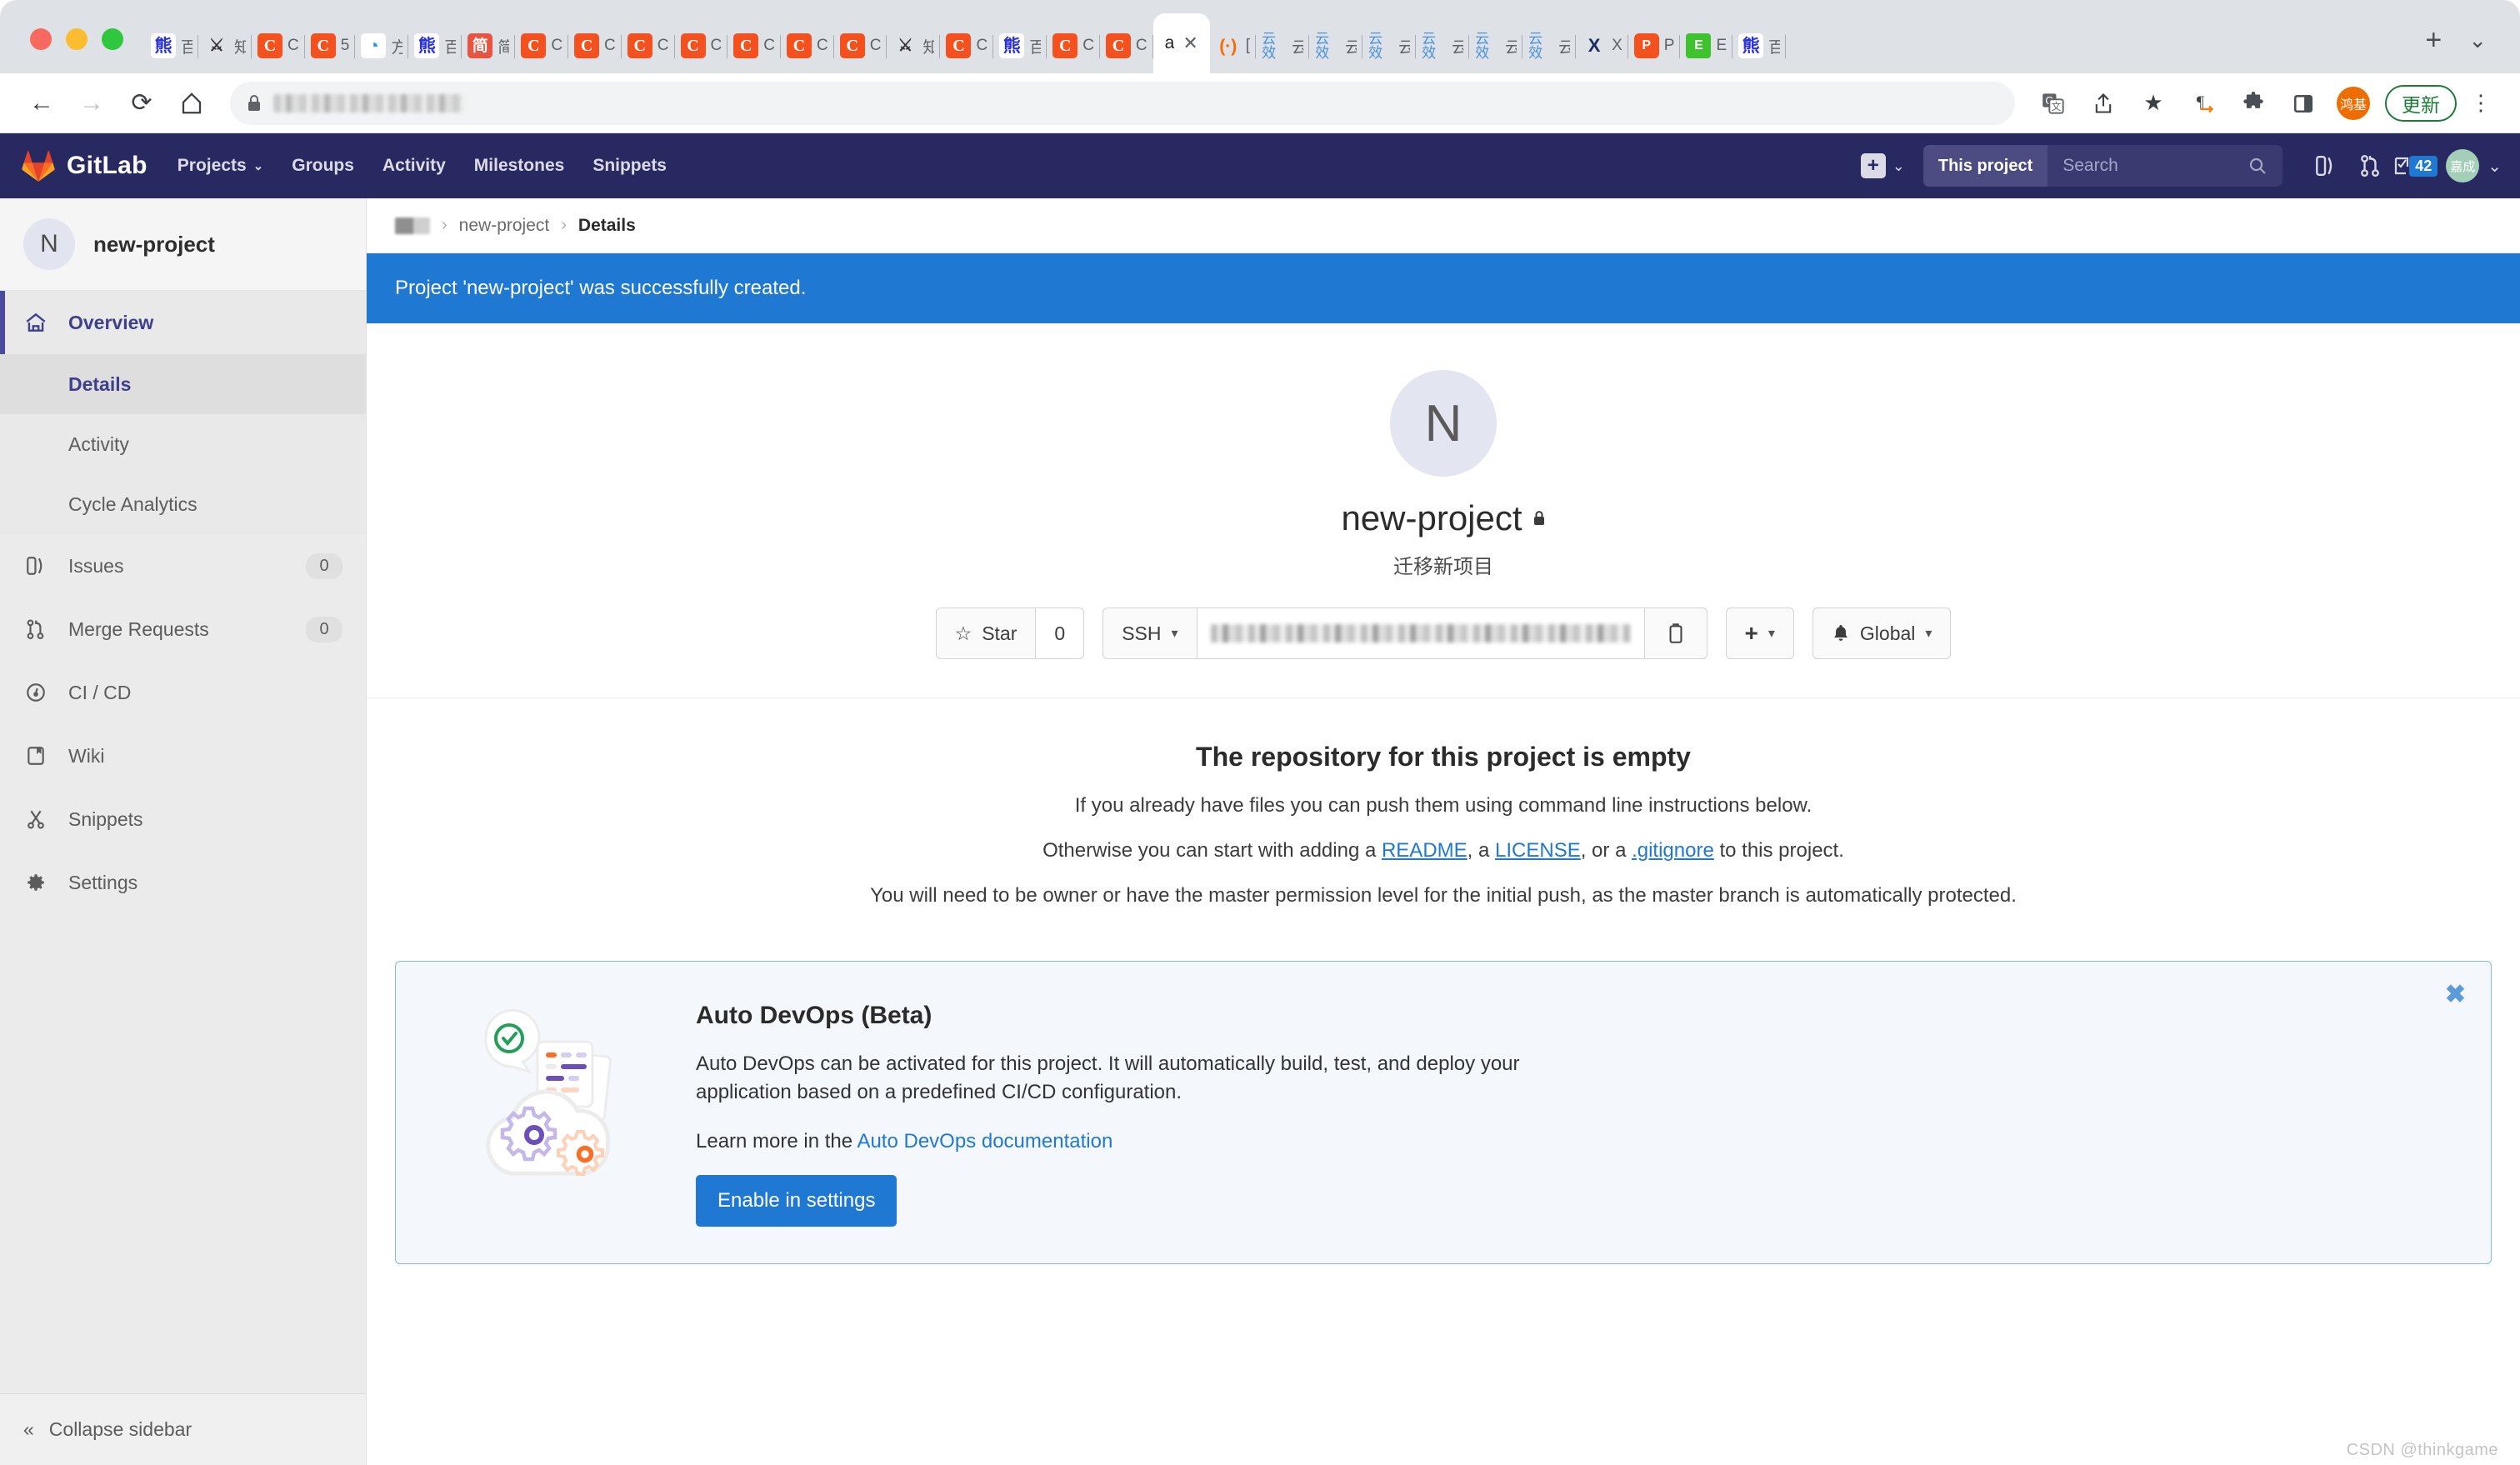 This screenshot has width=2520, height=1465. I want to click on xmind-favicon: X, so click(1594, 45).